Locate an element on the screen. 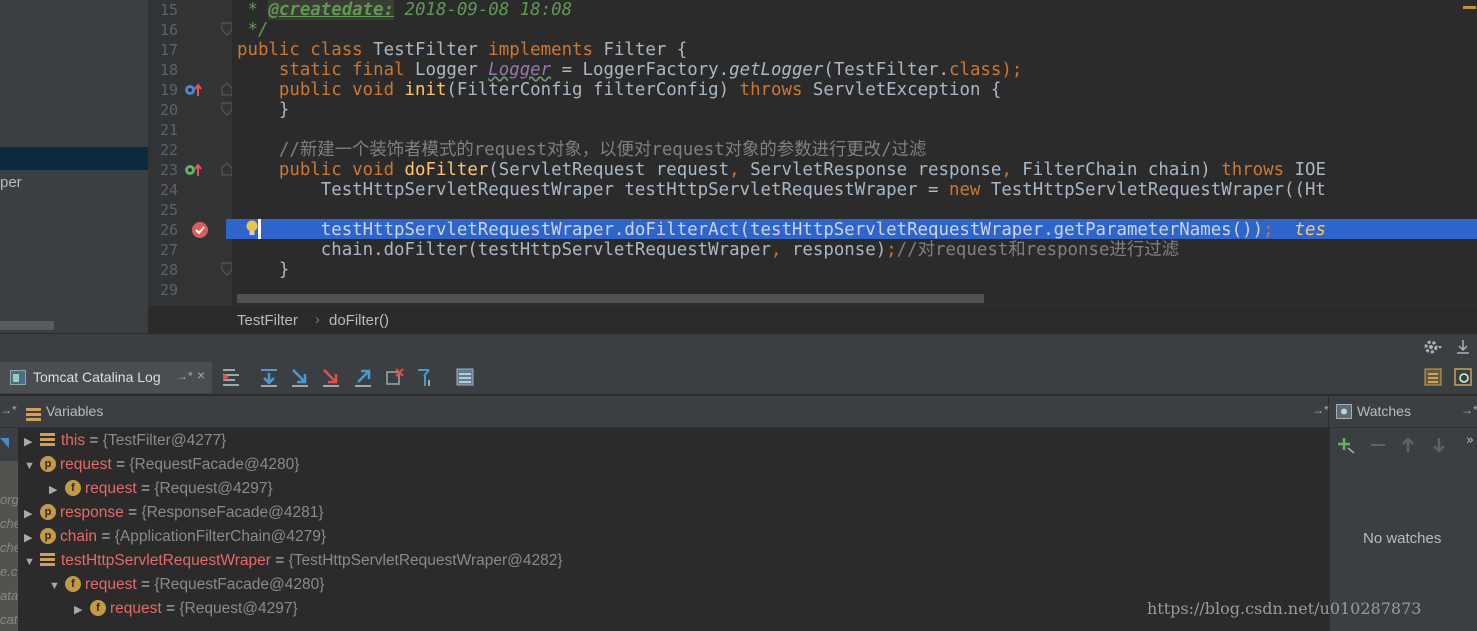 Image resolution: width=1477 pixels, height=631 pixels. move-up-icon is located at coordinates (1408, 445).